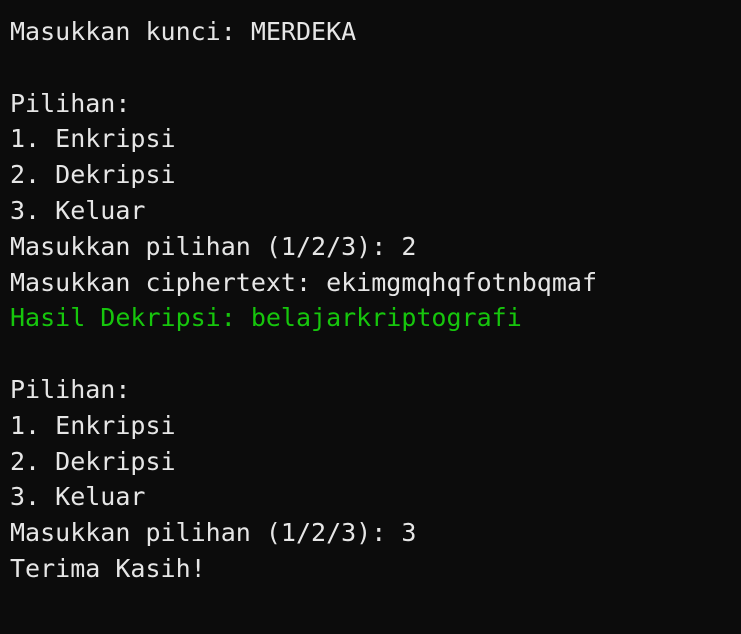 The image size is (741, 634). I want to click on terminal-line-ciphertext-prompt: Masukkan ciphertext: ekimgmqhqfotnbqmaf, so click(303, 282).